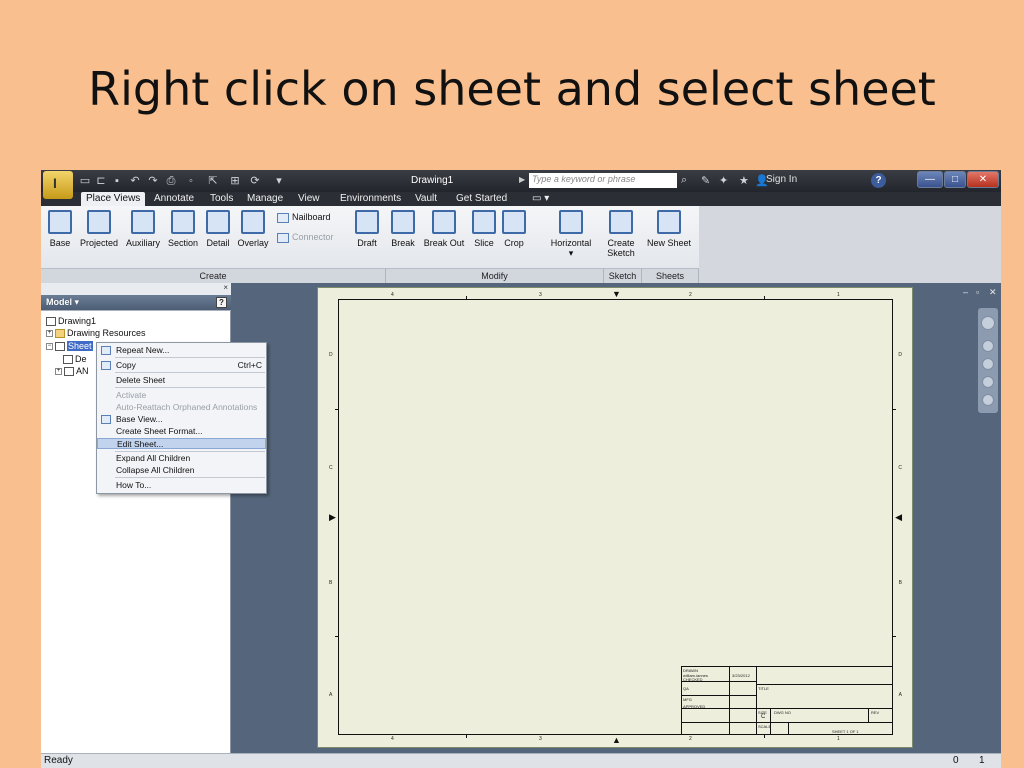 This screenshot has width=1024, height=768. Describe the element at coordinates (253, 222) in the screenshot. I see `overlay-view-icon` at that location.